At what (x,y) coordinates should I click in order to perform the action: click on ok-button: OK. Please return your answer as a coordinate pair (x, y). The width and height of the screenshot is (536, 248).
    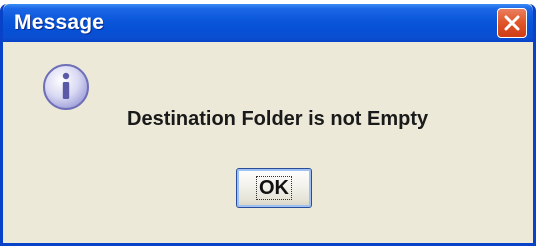
    Looking at the image, I should click on (274, 188).